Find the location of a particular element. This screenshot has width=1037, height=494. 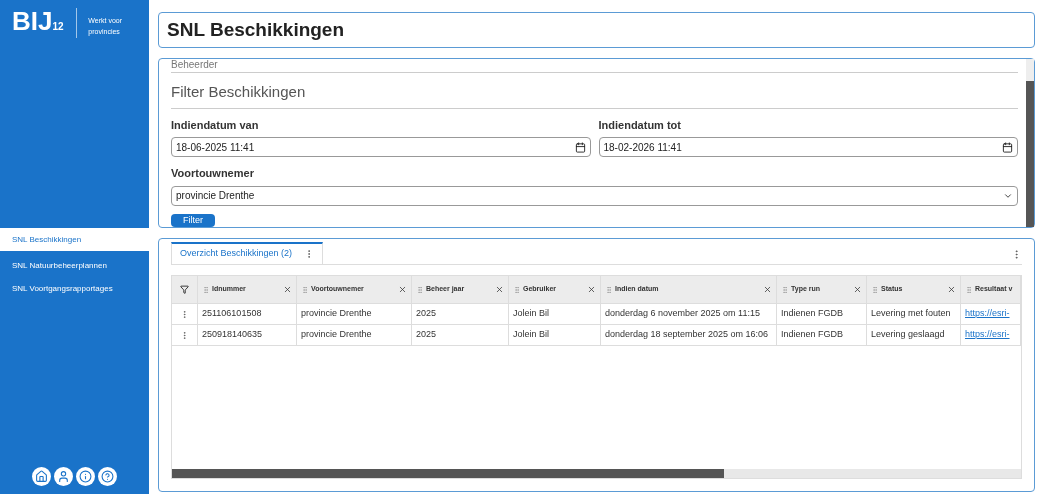

nav-item: SNL Natuurbeheerplannen is located at coordinates (74, 265).